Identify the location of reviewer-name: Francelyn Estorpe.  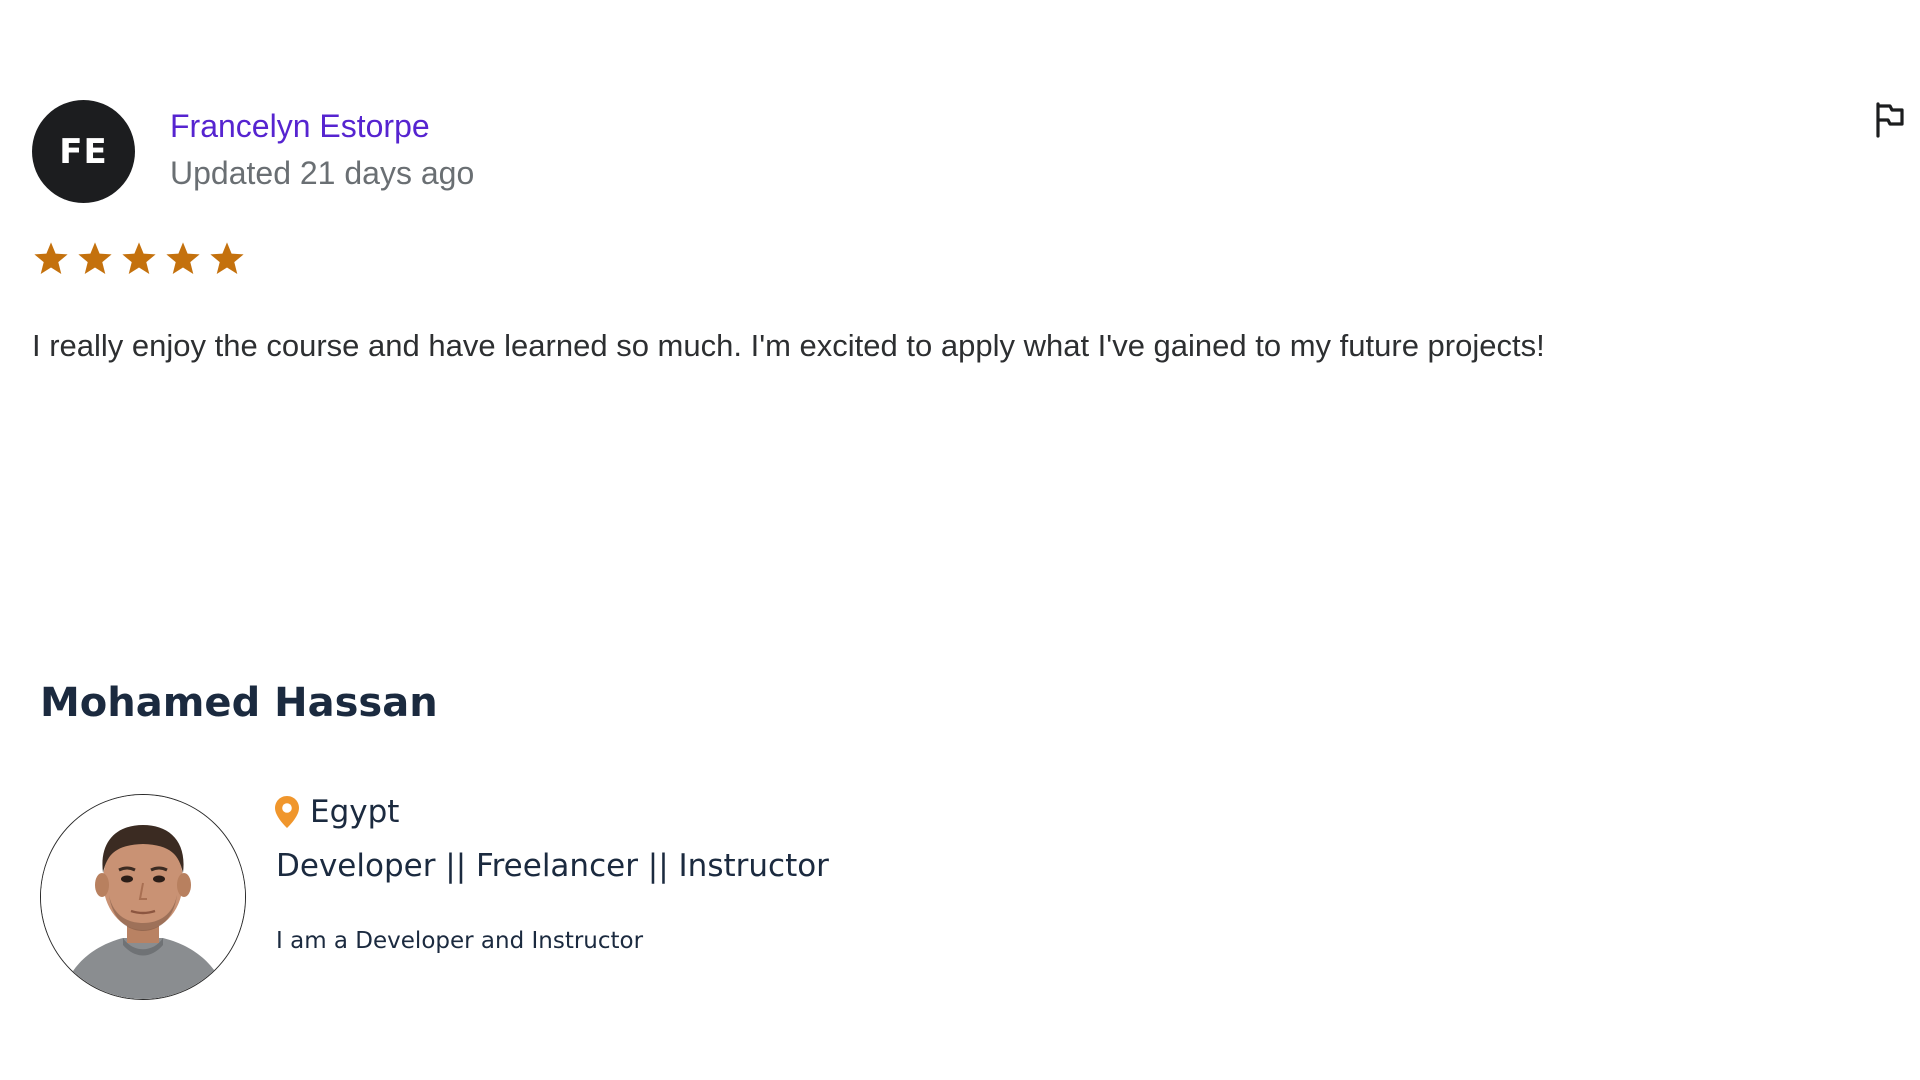
(300, 126).